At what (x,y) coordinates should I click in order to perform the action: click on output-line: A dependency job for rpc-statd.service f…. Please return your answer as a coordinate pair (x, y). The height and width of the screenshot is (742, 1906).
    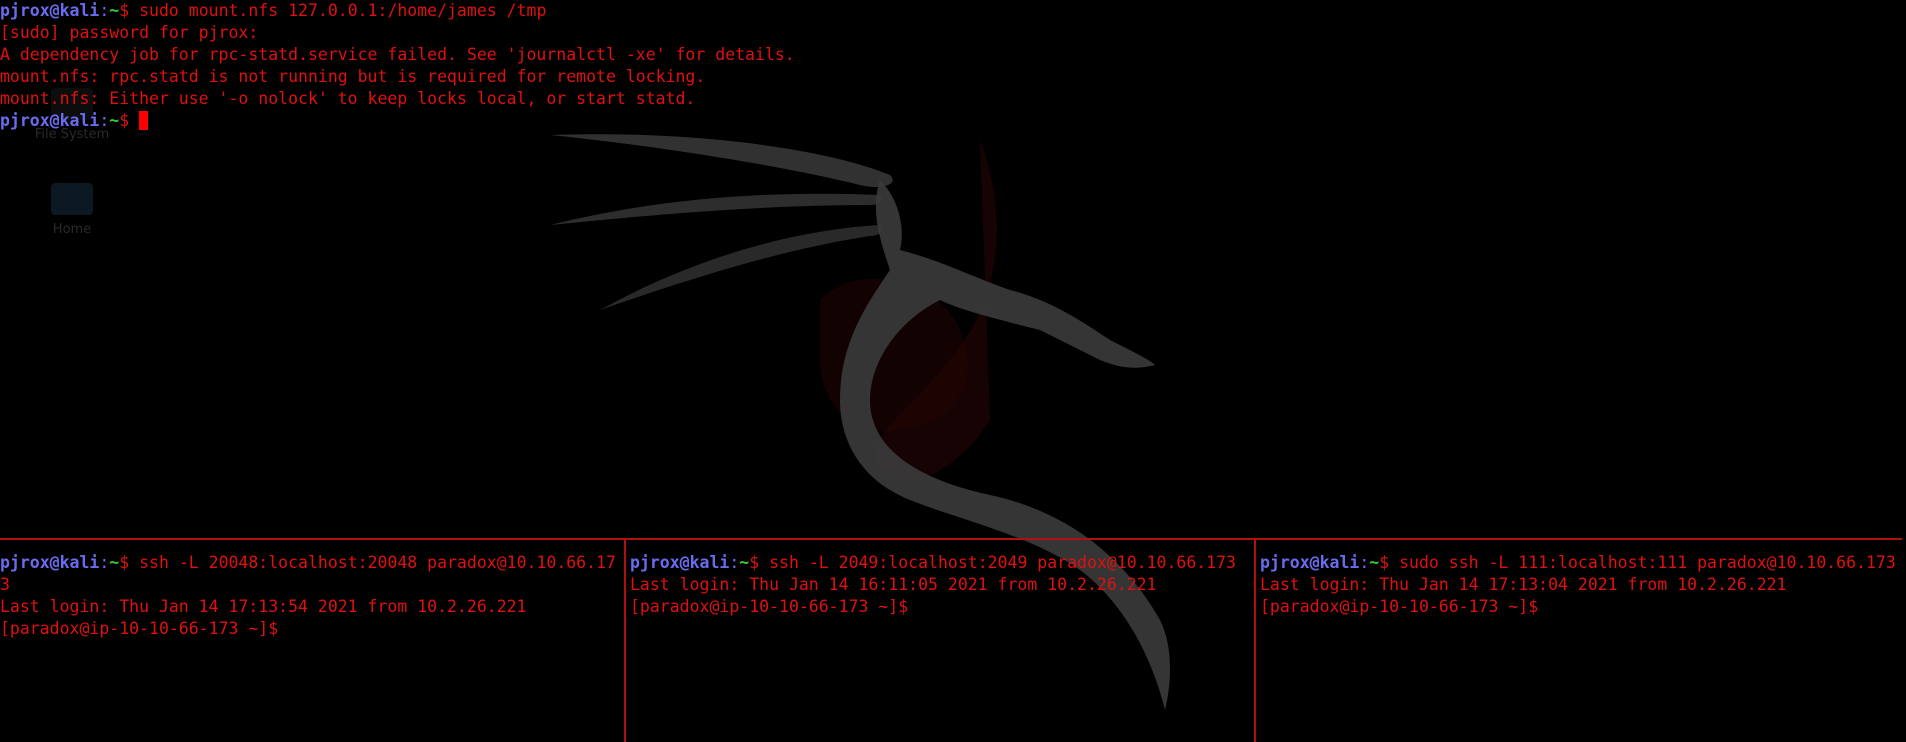
    Looking at the image, I should click on (397, 54).